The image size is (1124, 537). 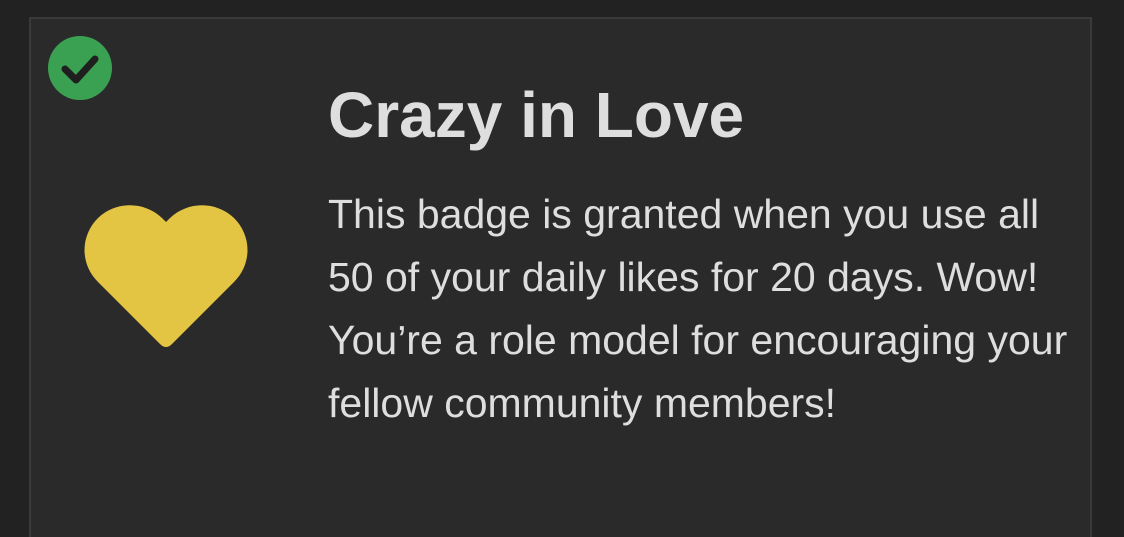 What do you see at coordinates (166, 276) in the screenshot?
I see `heart-icon` at bounding box center [166, 276].